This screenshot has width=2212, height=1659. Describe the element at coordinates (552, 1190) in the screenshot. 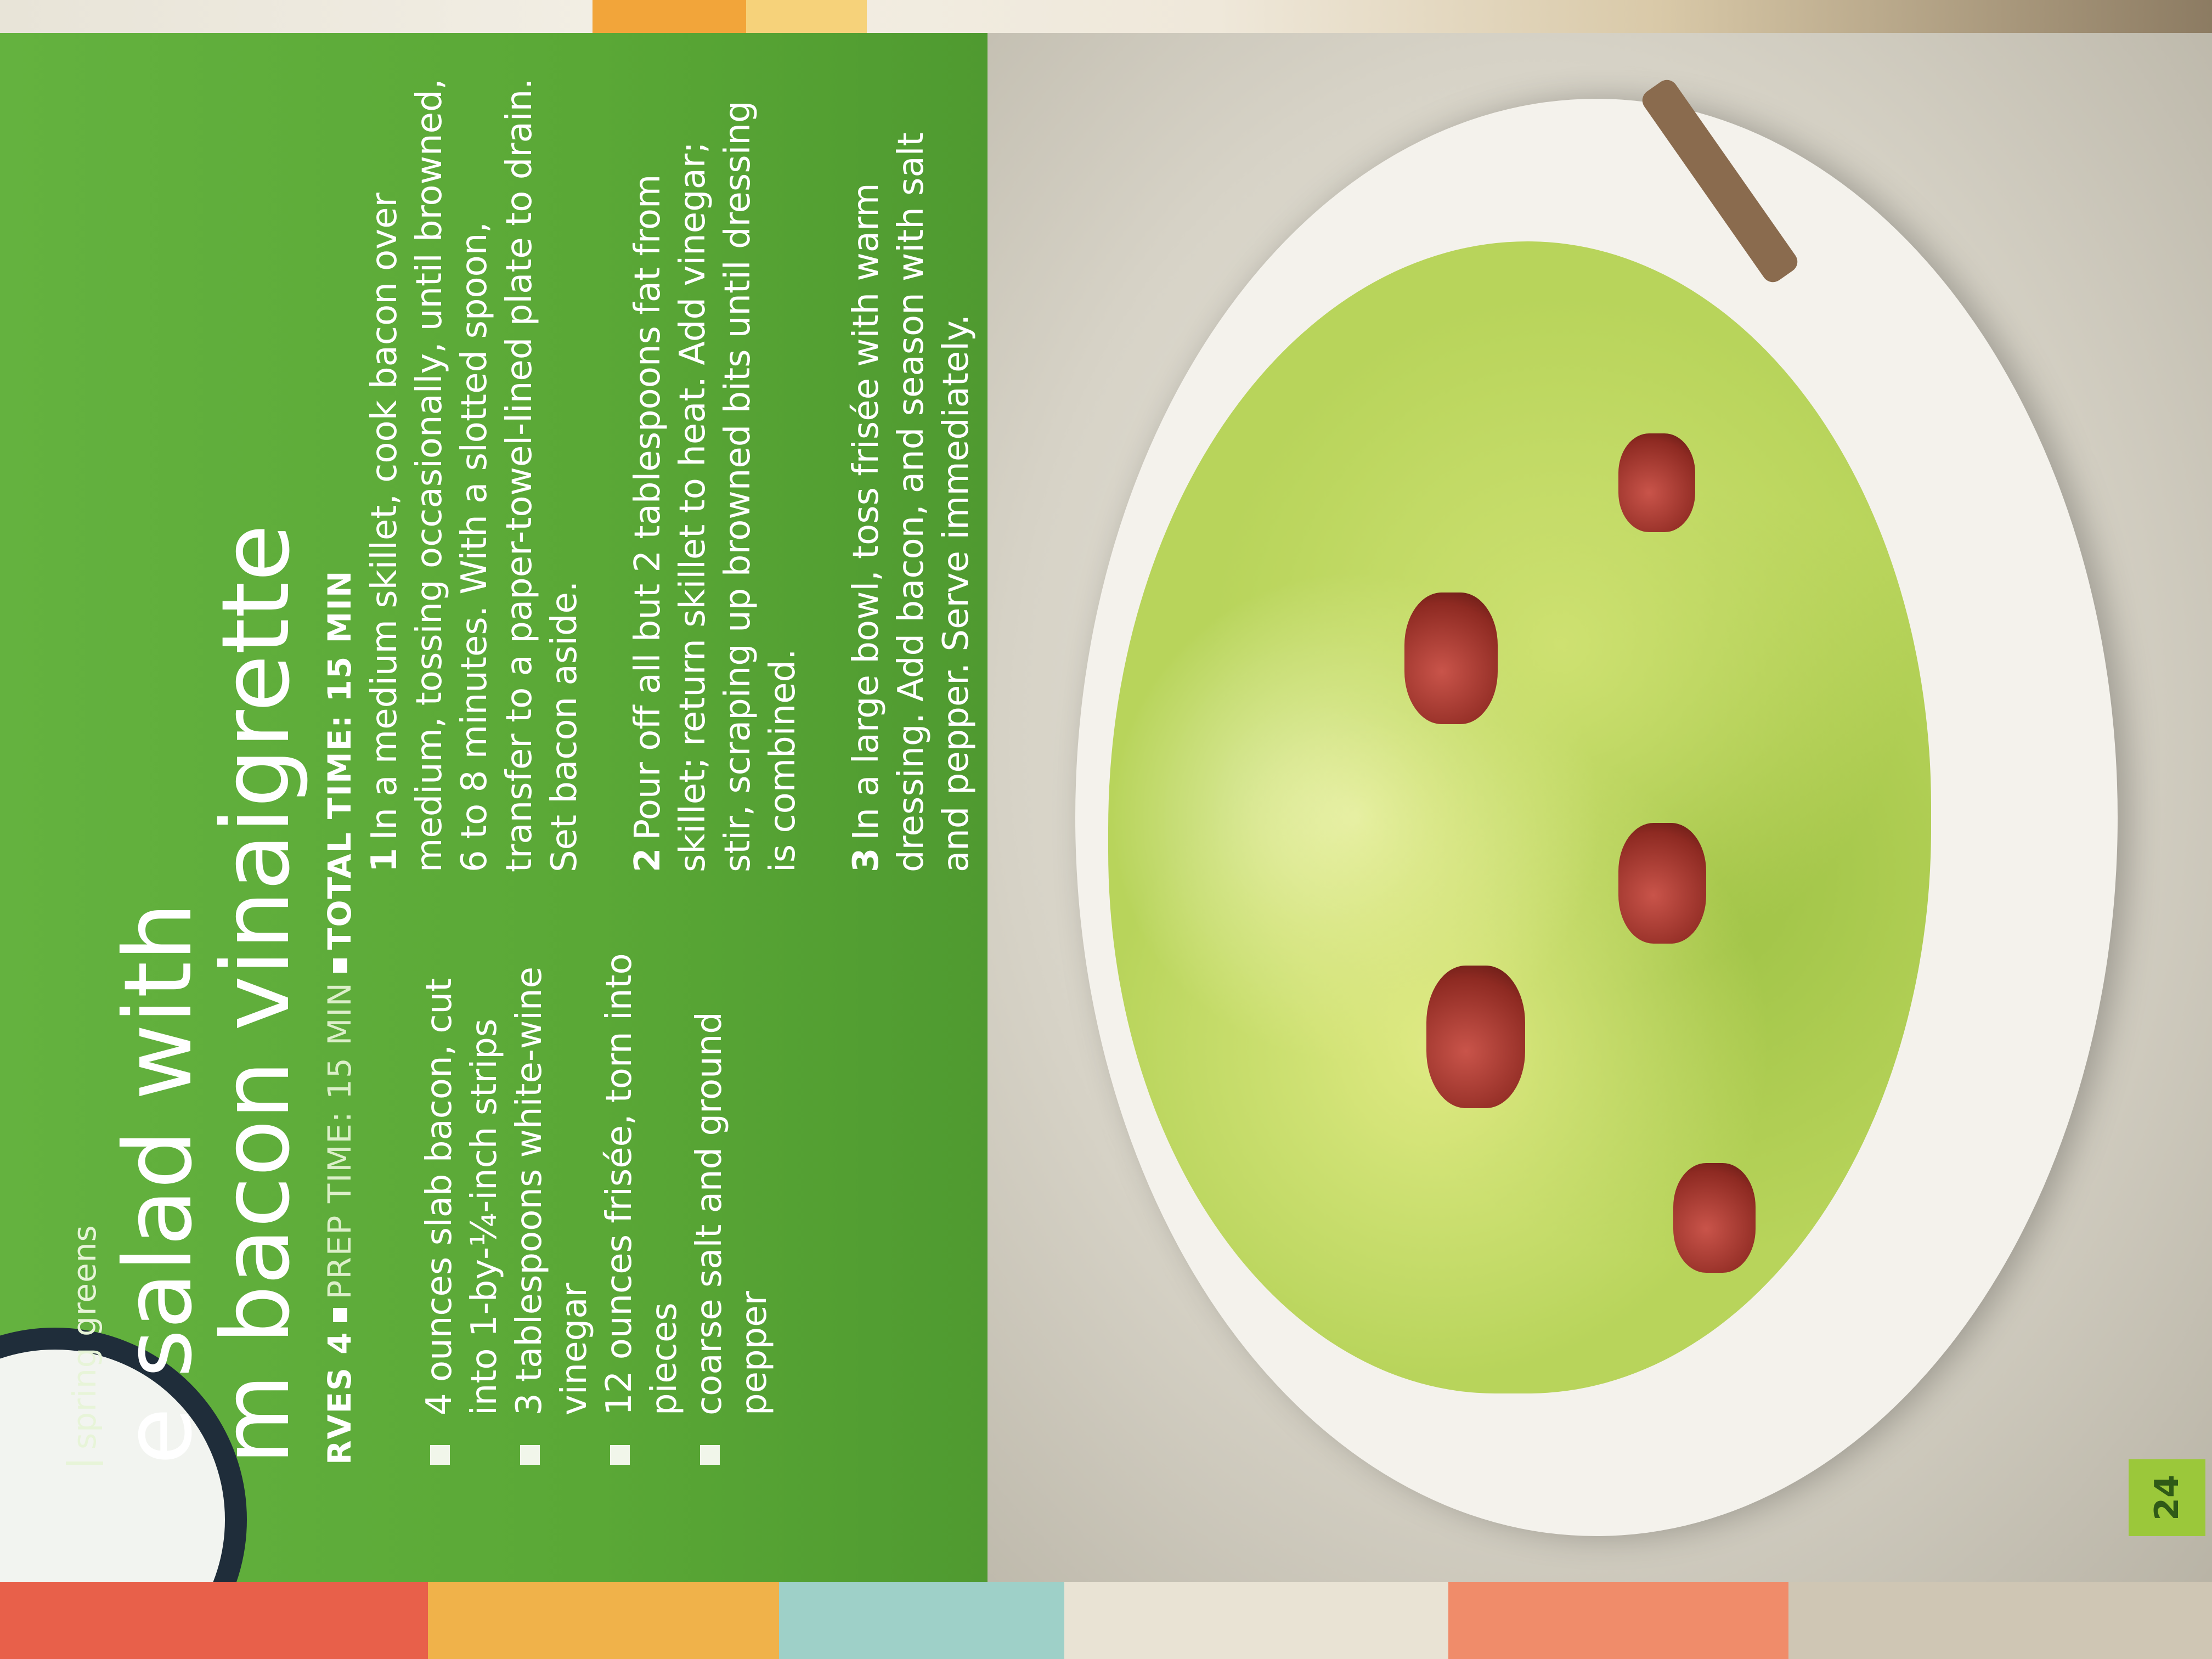

I see `ingredient-item: 3 tablespoons white-wine vinegar` at that location.